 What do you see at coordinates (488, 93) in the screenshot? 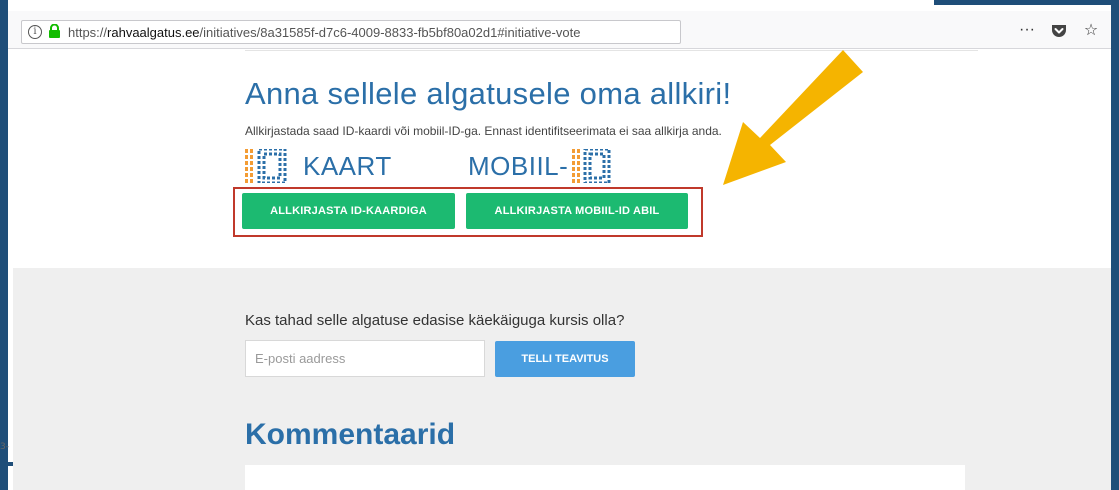
I see `sign-title: Anna sellele algatusele oma allkiri!` at bounding box center [488, 93].